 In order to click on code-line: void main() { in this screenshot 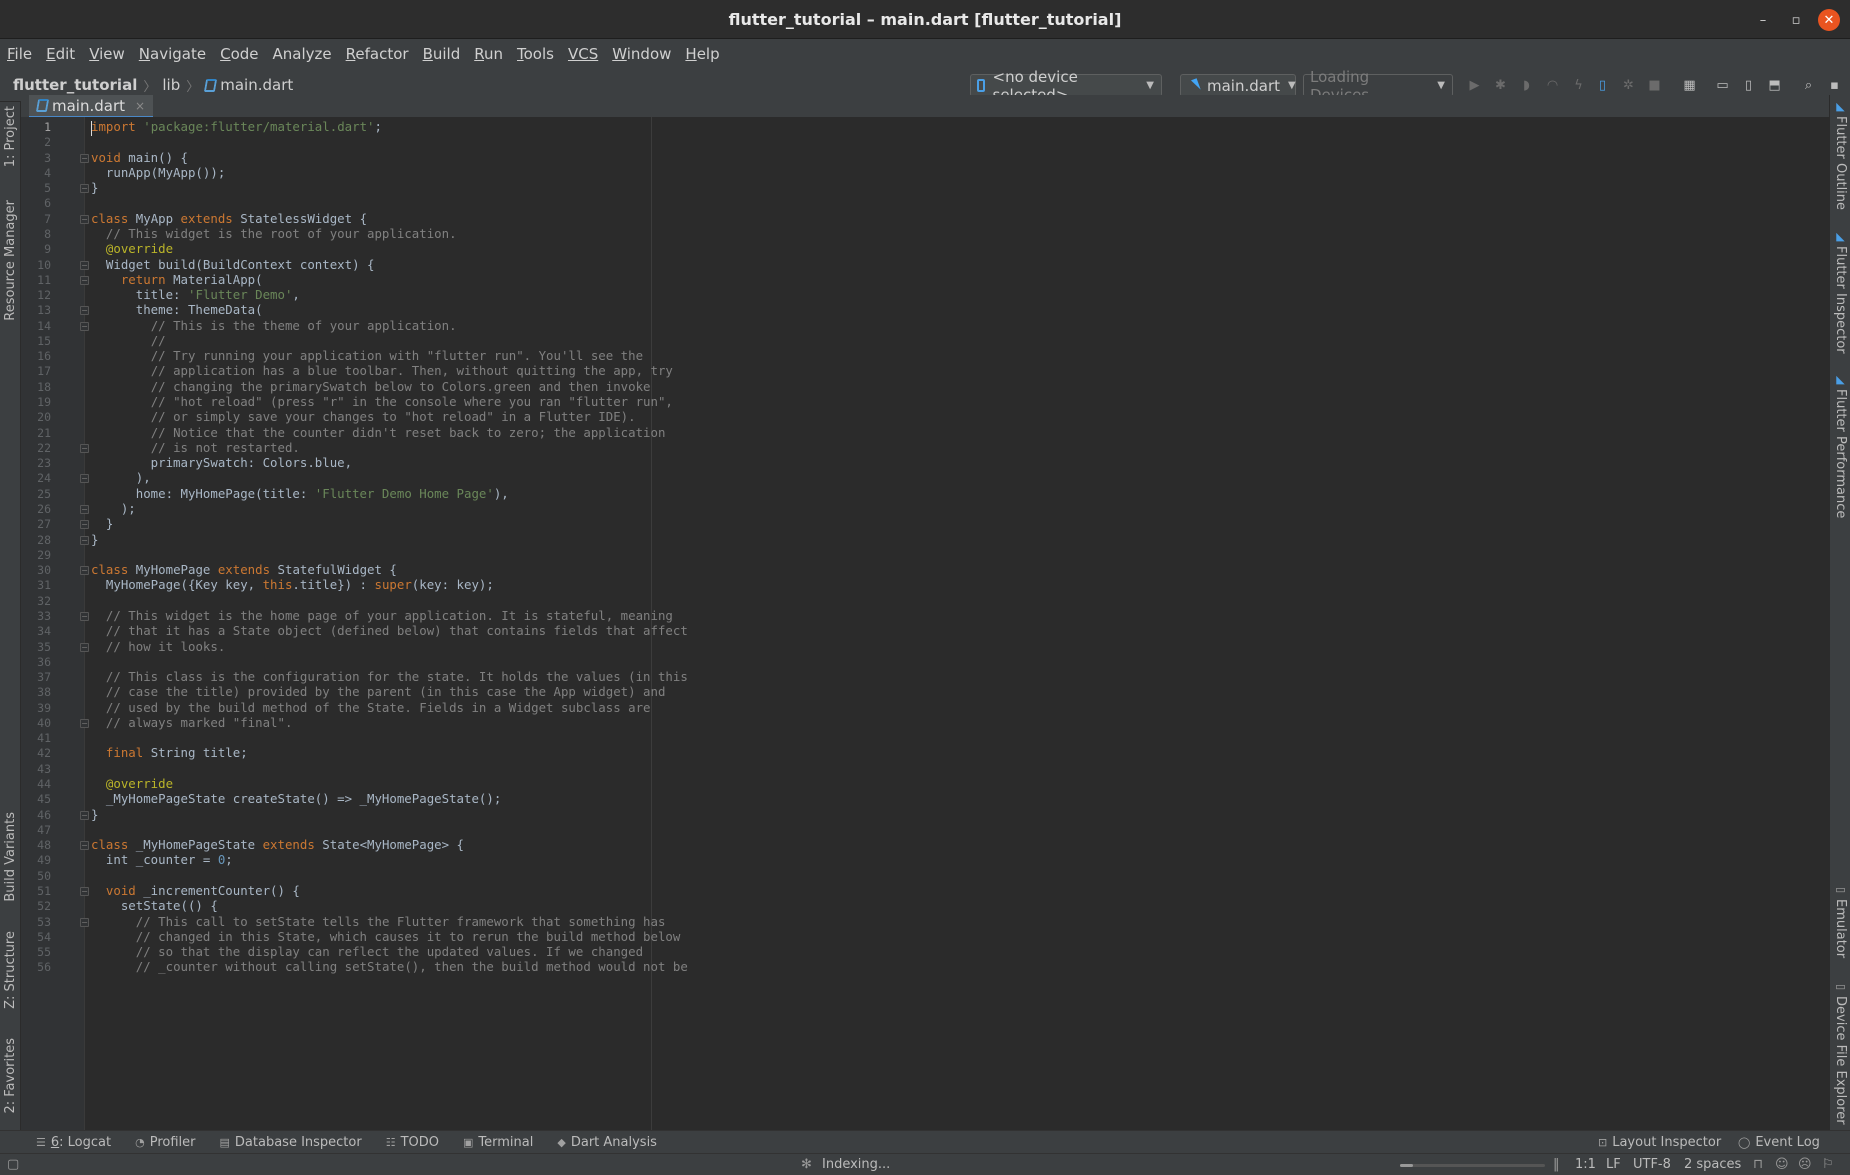, I will do `click(139, 157)`.